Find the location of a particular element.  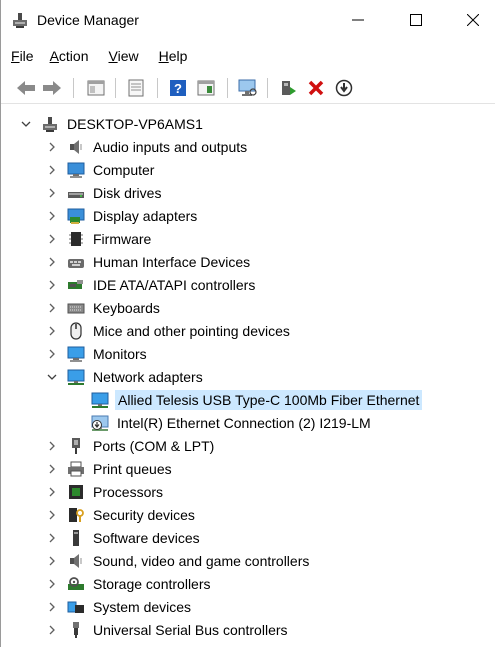

firmware-icon is located at coordinates (76, 239).